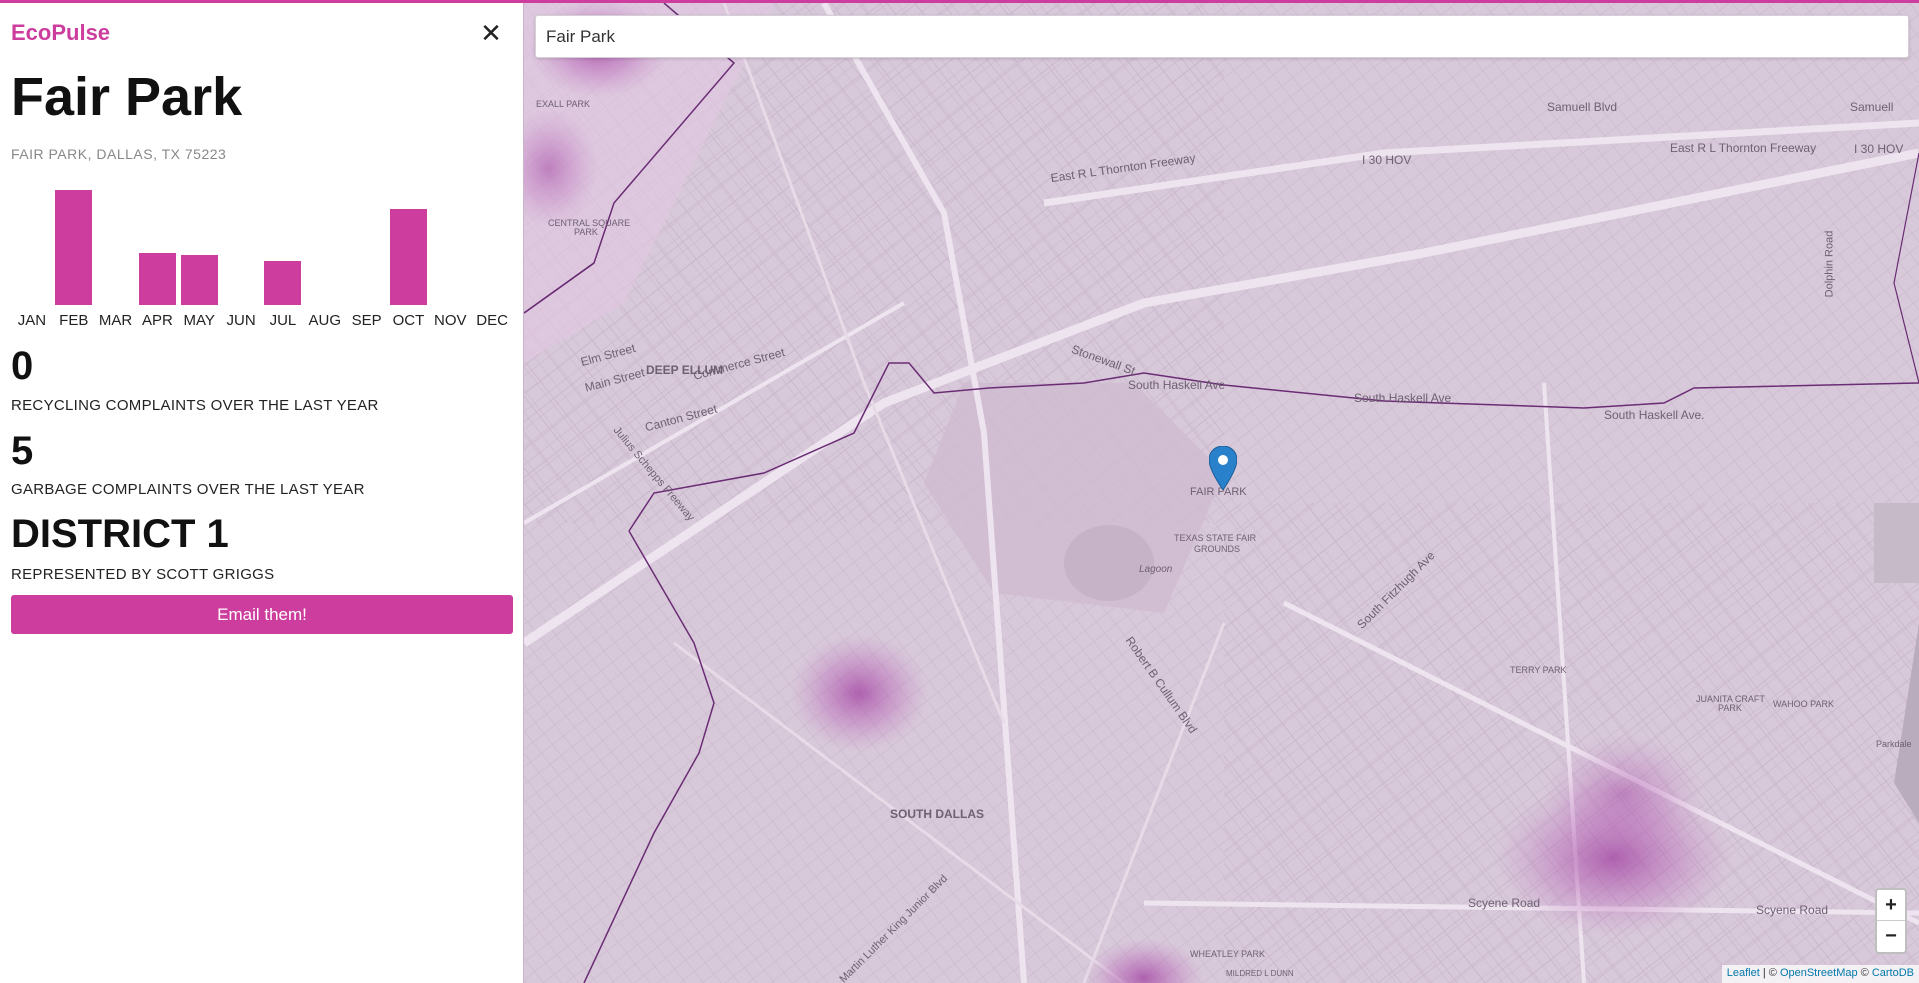 This screenshot has height=983, width=1919. What do you see at coordinates (1792, 910) in the screenshot?
I see `map-label-scyene-road-2: Scyene Road` at bounding box center [1792, 910].